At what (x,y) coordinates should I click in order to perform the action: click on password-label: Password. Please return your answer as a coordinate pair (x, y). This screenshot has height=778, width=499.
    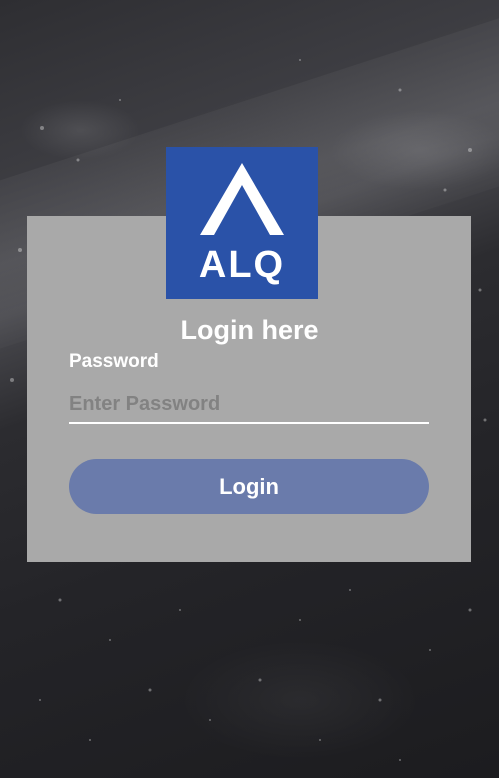
    Looking at the image, I should click on (114, 361).